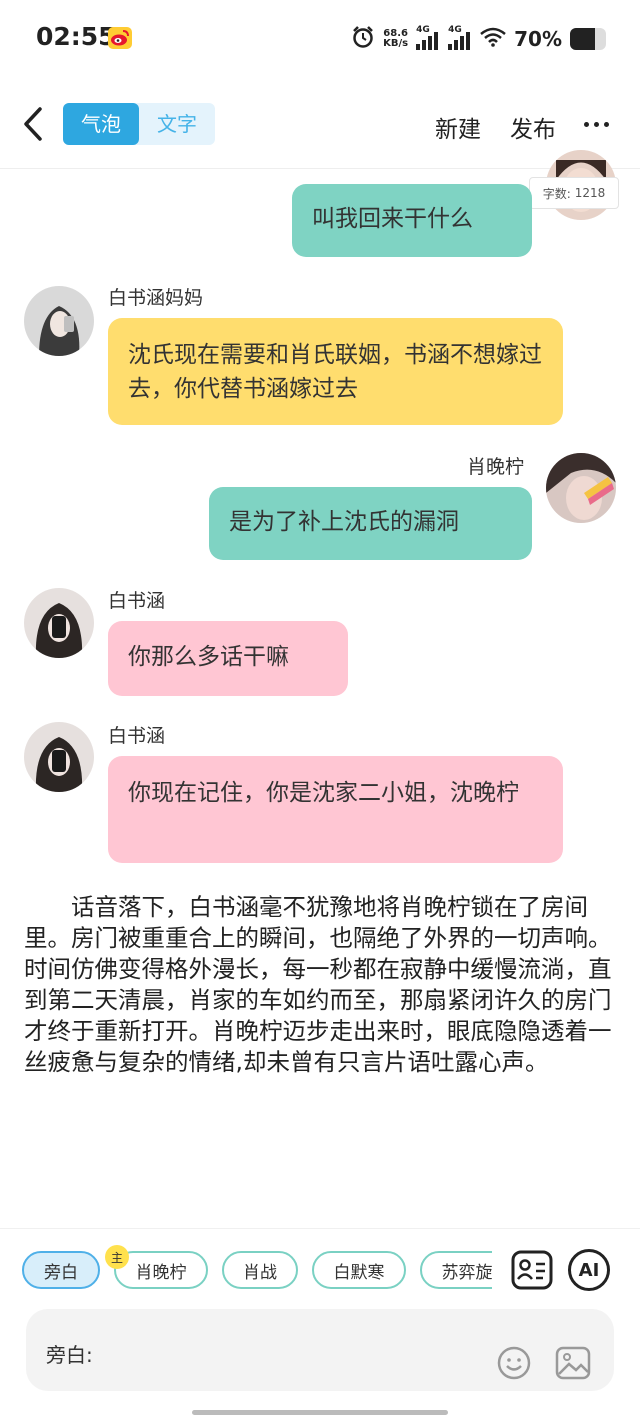  I want to click on emoji-button, so click(514, 1363).